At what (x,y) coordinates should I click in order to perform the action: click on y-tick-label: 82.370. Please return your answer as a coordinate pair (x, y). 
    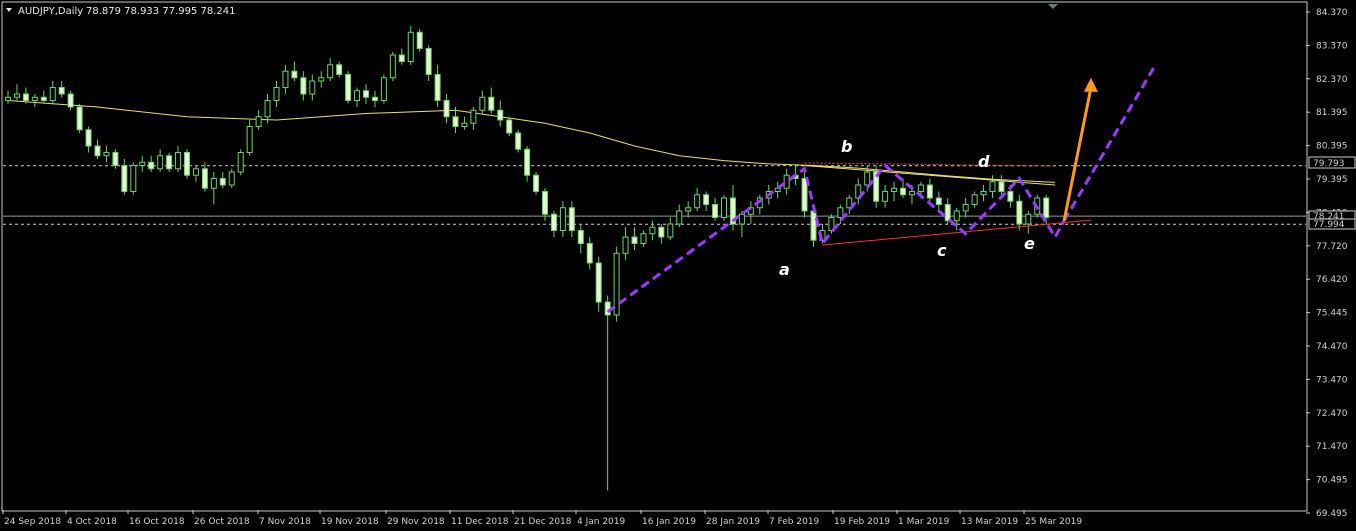
    Looking at the image, I should click on (1332, 80).